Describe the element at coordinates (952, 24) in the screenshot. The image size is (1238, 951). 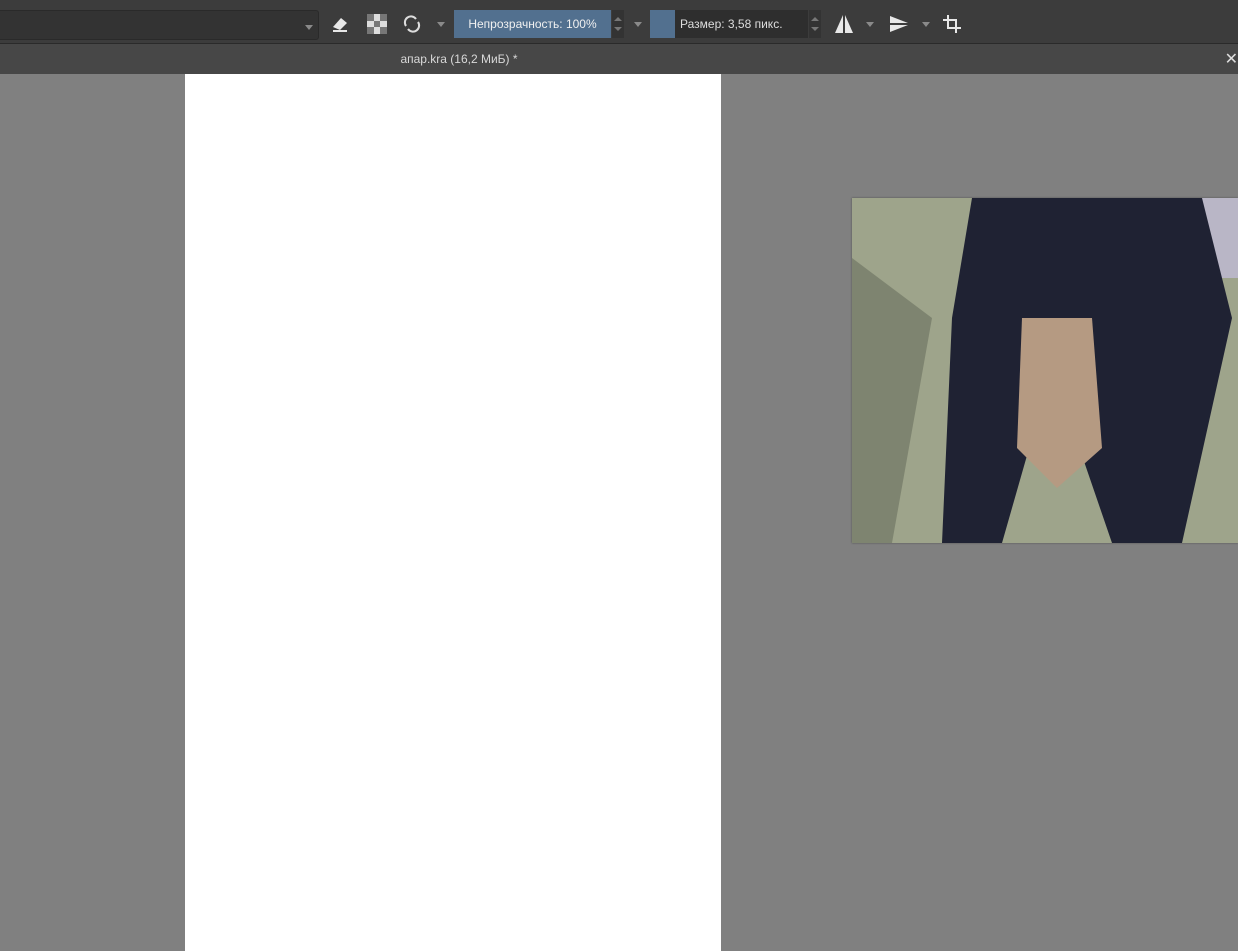
I see `crop-icon` at that location.